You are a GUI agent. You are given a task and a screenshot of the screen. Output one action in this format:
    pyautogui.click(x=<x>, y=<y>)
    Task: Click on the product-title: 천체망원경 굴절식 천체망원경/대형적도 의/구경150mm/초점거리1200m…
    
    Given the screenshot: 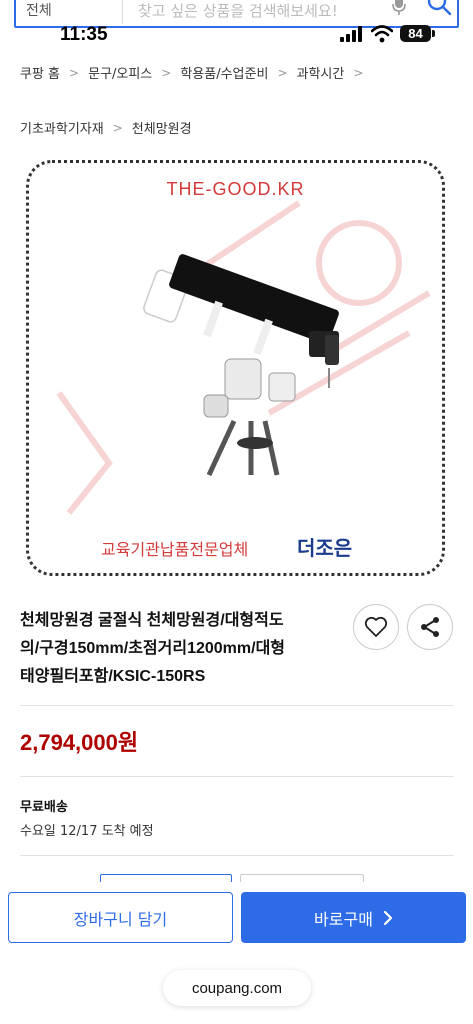 What is the action you would take?
    pyautogui.click(x=180, y=649)
    